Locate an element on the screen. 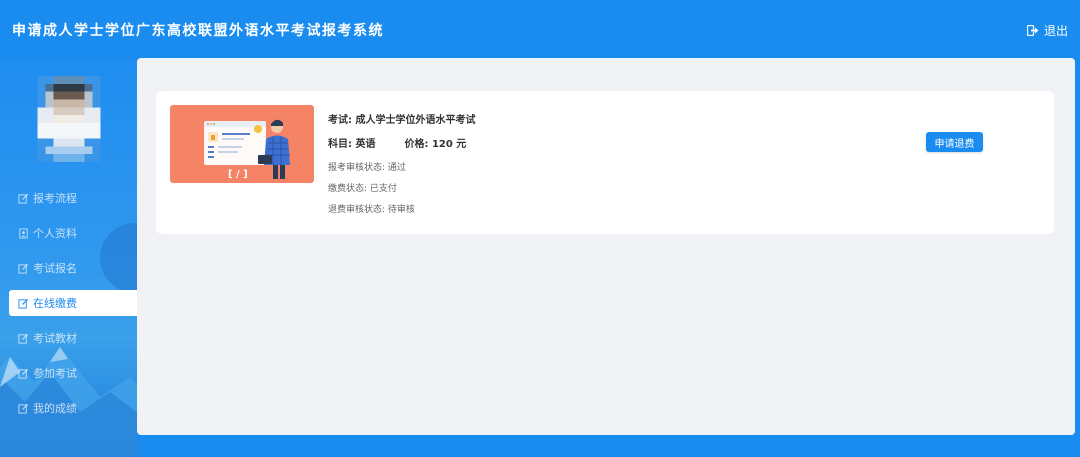 This screenshot has width=1080, height=457. review-status-value: 通过 is located at coordinates (396, 168).